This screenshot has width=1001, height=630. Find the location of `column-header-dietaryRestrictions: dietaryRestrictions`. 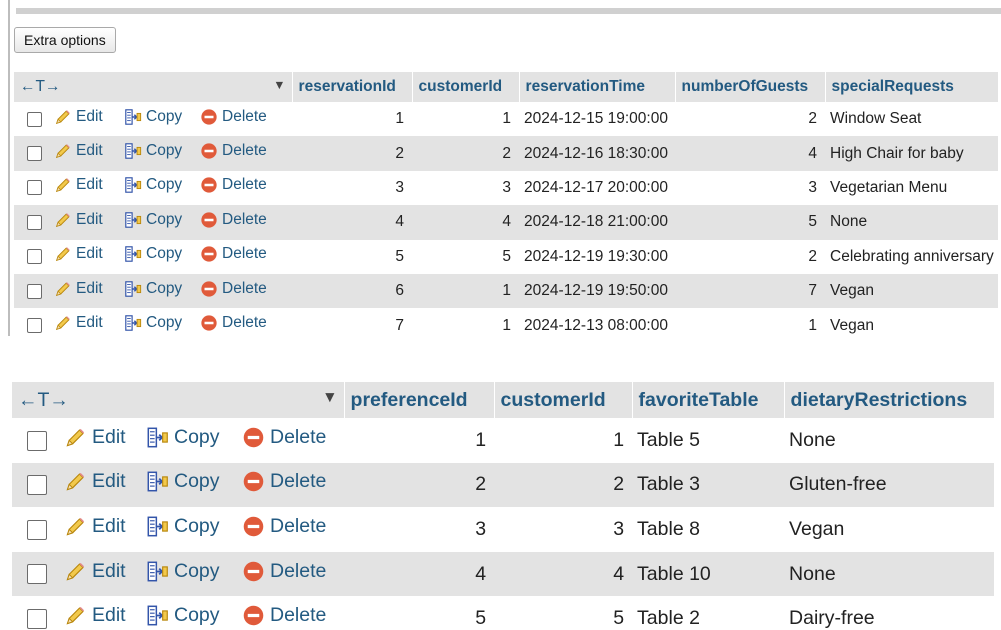

column-header-dietaryRestrictions: dietaryRestrictions is located at coordinates (889, 400).